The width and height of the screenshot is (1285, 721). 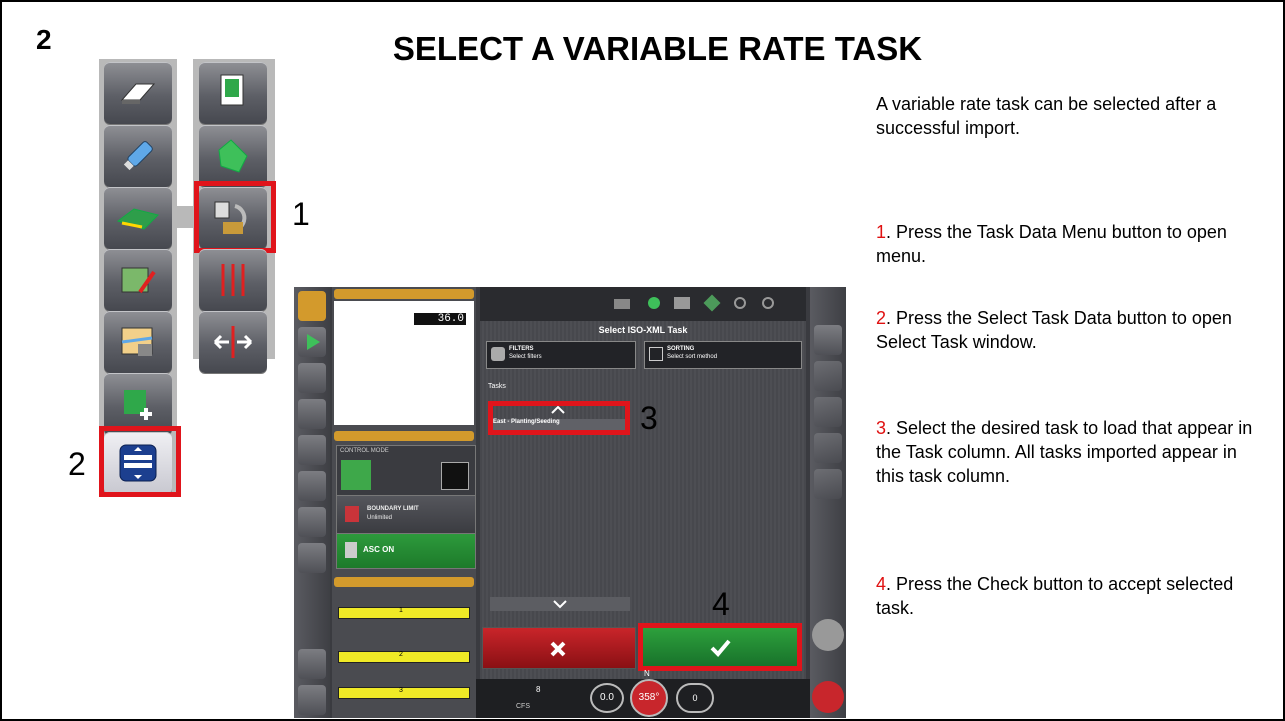 I want to click on boundary-icon, so click(x=233, y=156).